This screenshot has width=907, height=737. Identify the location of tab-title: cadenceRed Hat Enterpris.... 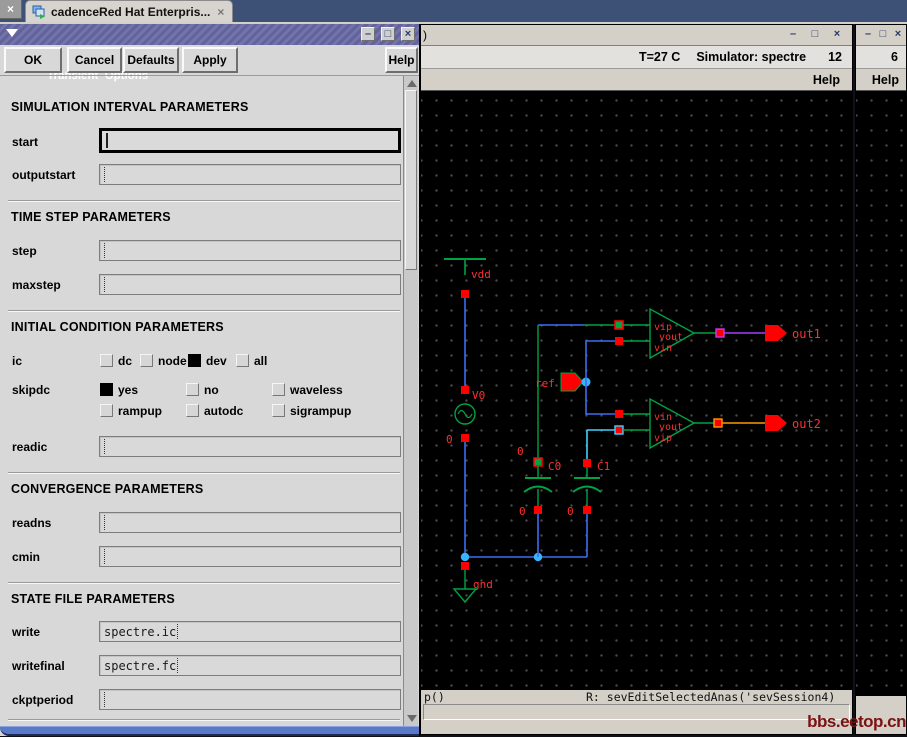
(131, 11).